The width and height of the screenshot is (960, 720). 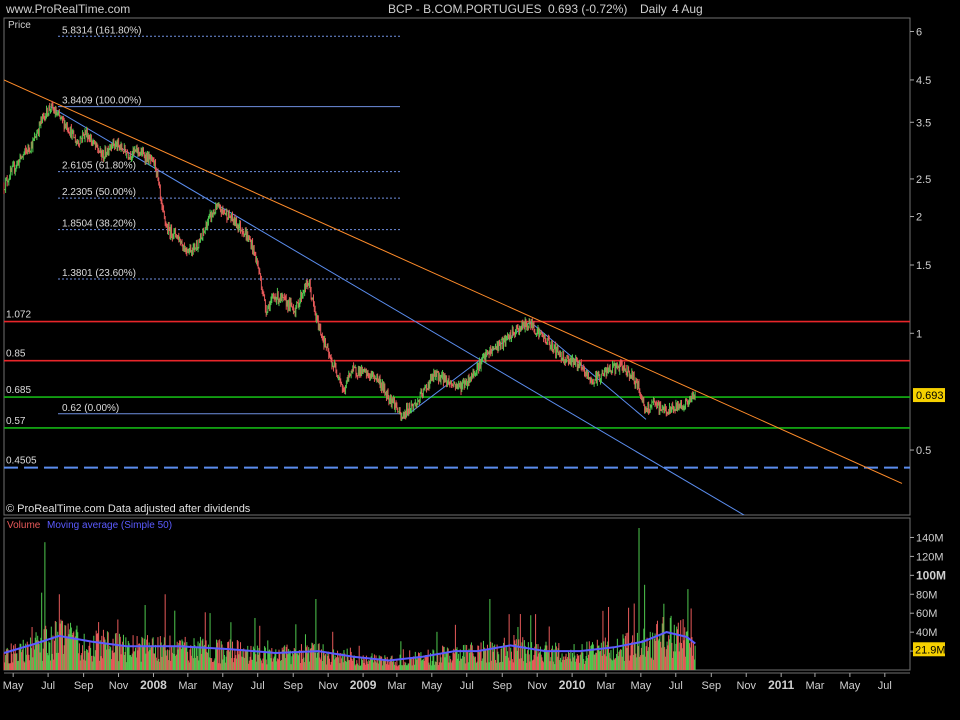 I want to click on x-axis-label: 2011, so click(x=781, y=685).